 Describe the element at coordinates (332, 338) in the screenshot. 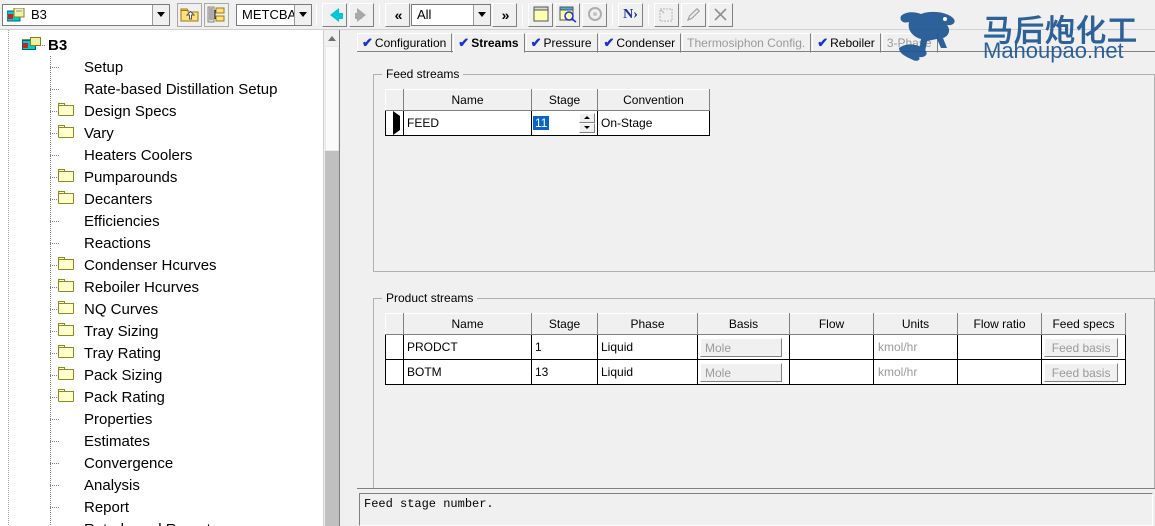

I see `scrollbar-track` at that location.